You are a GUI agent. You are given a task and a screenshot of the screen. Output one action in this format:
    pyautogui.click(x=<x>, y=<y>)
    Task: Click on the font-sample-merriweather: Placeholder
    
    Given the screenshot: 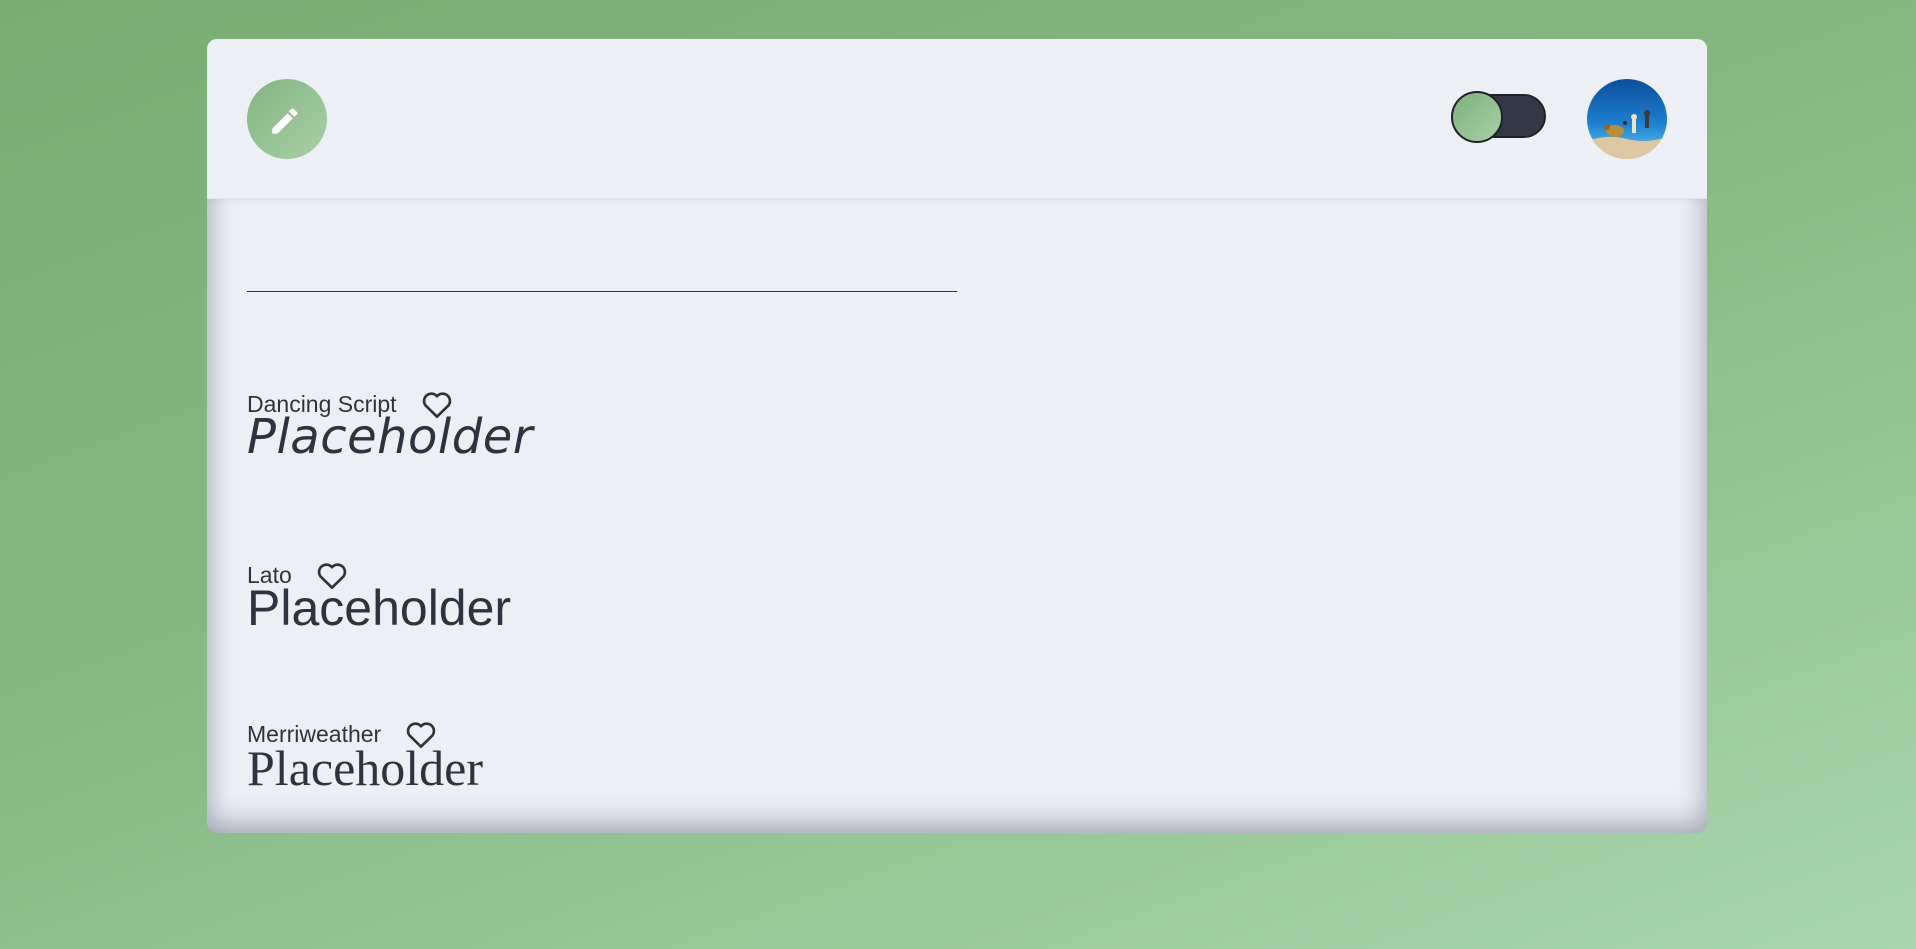 What is the action you would take?
    pyautogui.click(x=365, y=768)
    